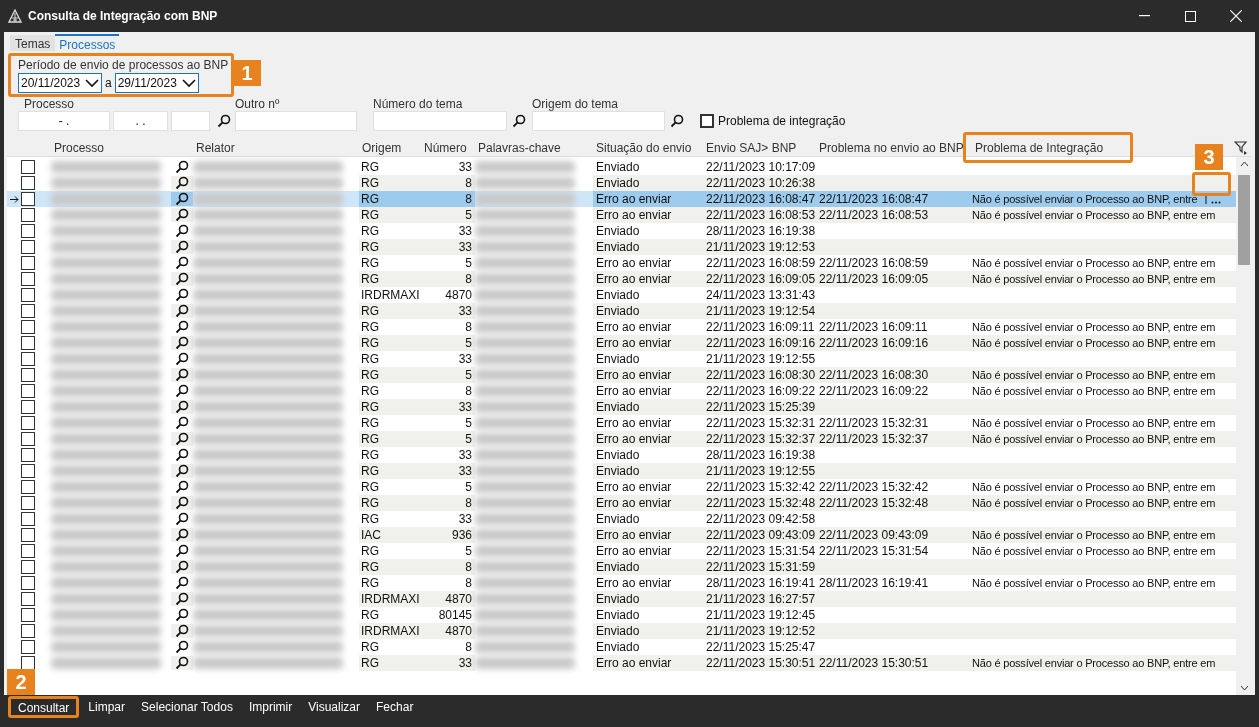 The width and height of the screenshot is (1259, 727). I want to click on column-header: Palavras-chave, so click(534, 147).